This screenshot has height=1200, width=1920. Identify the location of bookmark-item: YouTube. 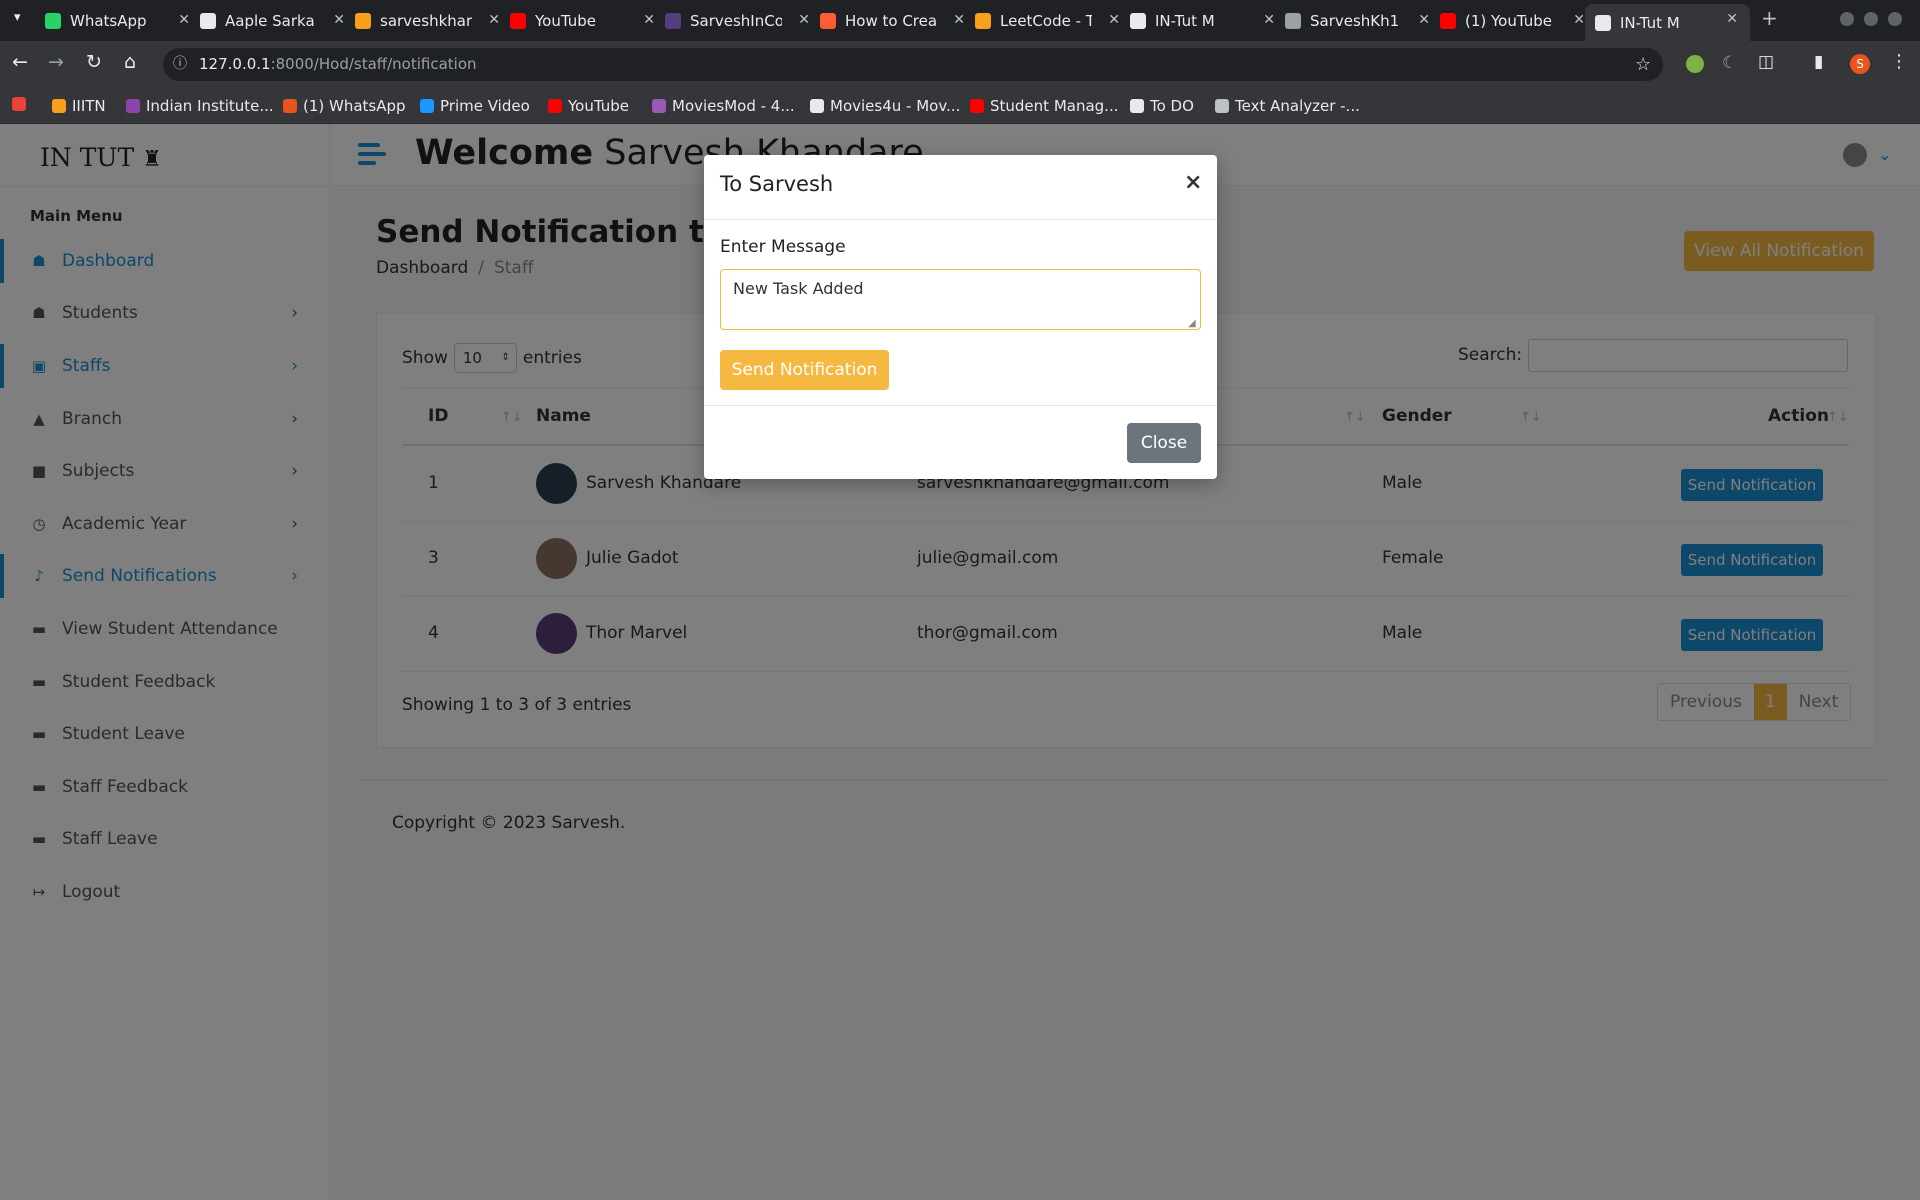
(588, 106).